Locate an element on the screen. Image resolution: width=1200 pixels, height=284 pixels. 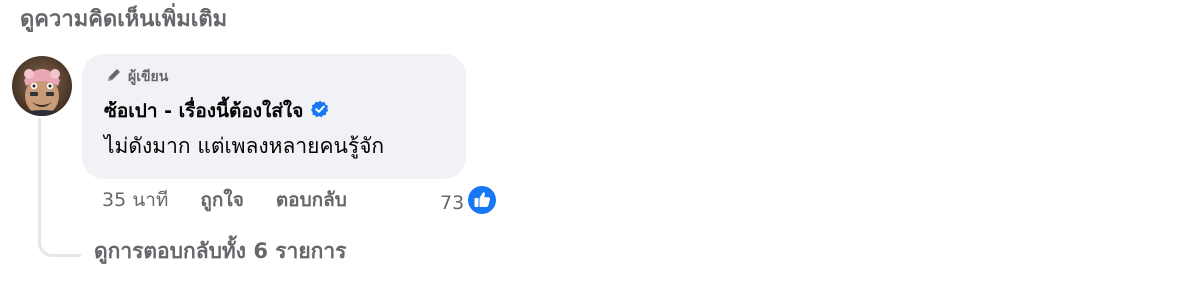
pencil-icon is located at coordinates (114, 77).